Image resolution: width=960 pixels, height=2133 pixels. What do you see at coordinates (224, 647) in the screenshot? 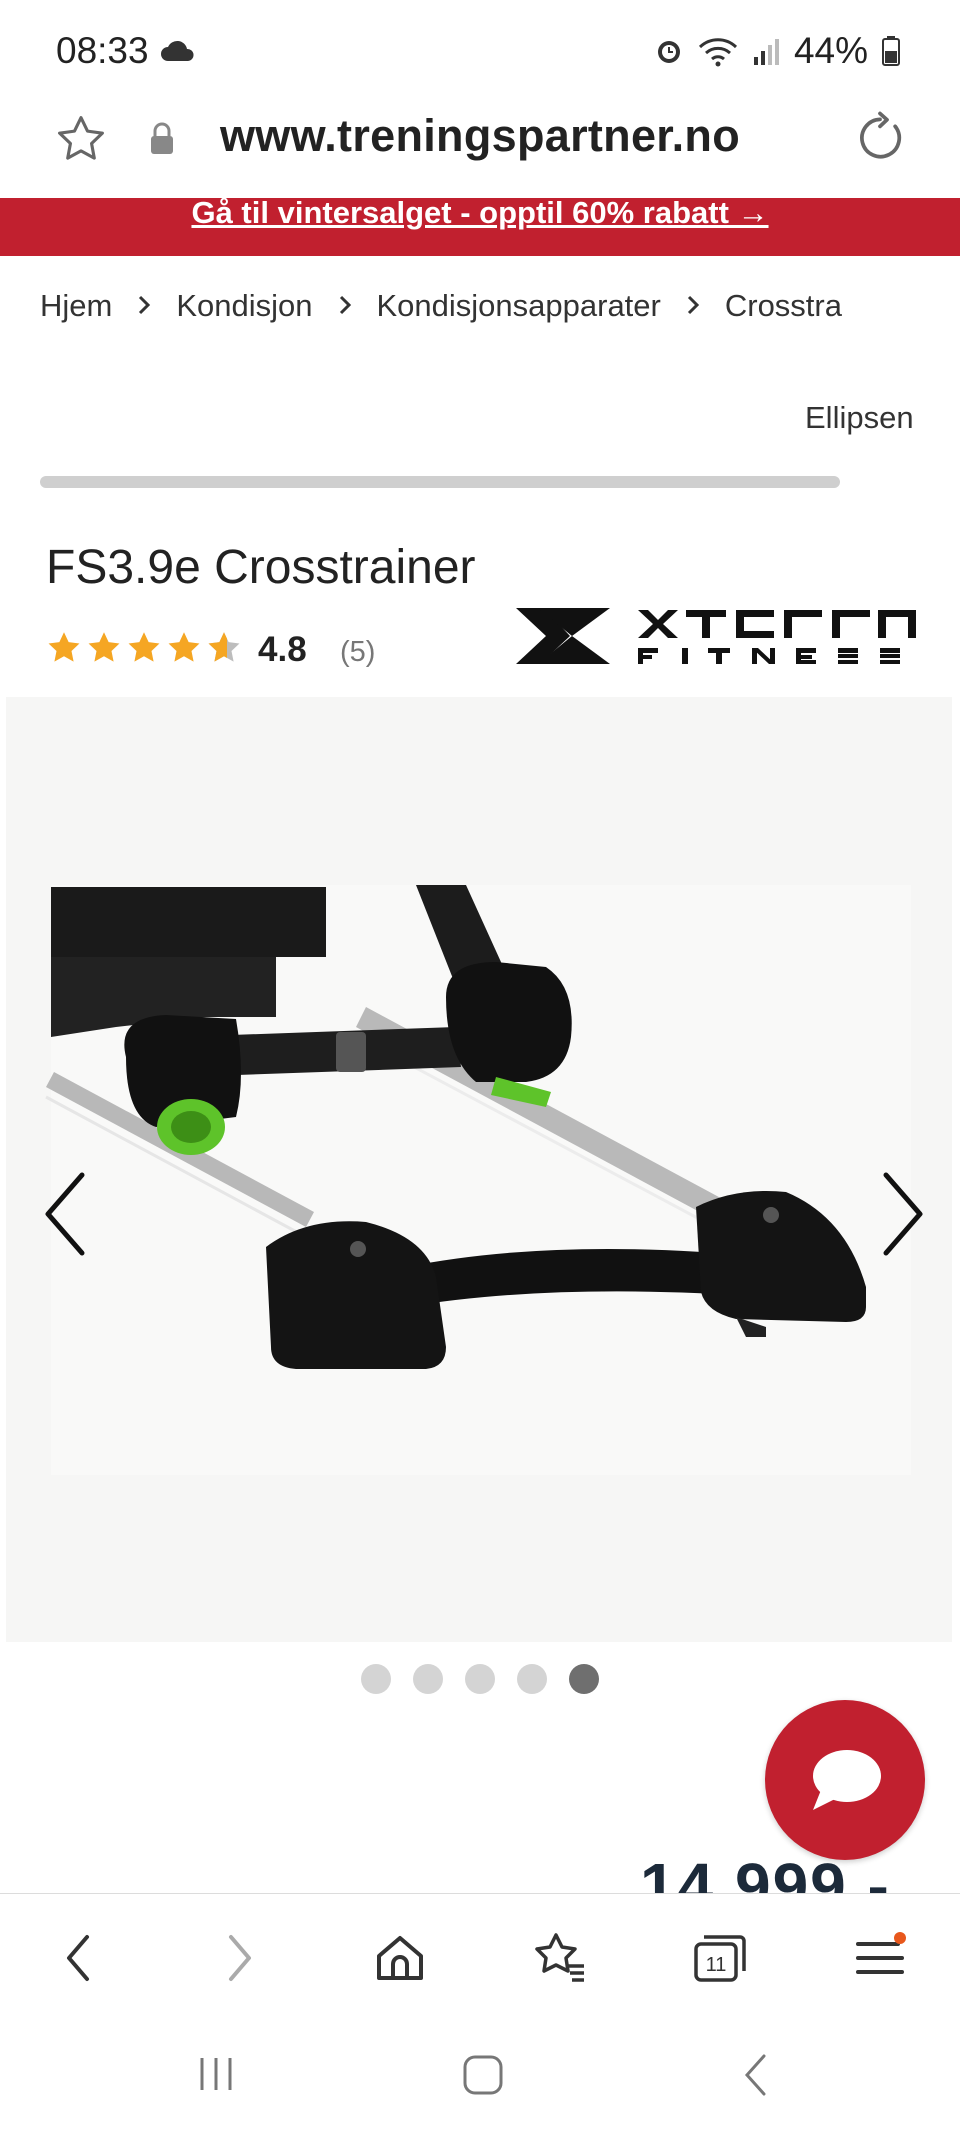
I see `star-half-icon` at bounding box center [224, 647].